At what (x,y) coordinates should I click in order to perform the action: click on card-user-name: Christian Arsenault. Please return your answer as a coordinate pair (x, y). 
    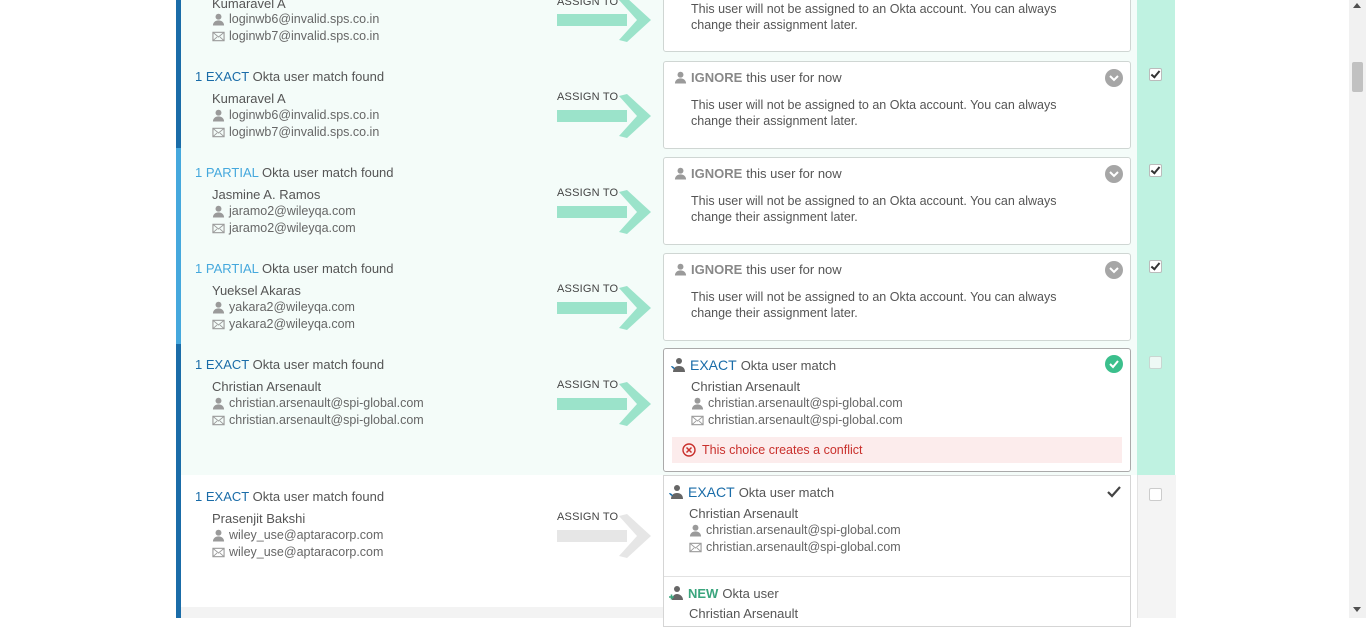
    Looking at the image, I should click on (746, 386).